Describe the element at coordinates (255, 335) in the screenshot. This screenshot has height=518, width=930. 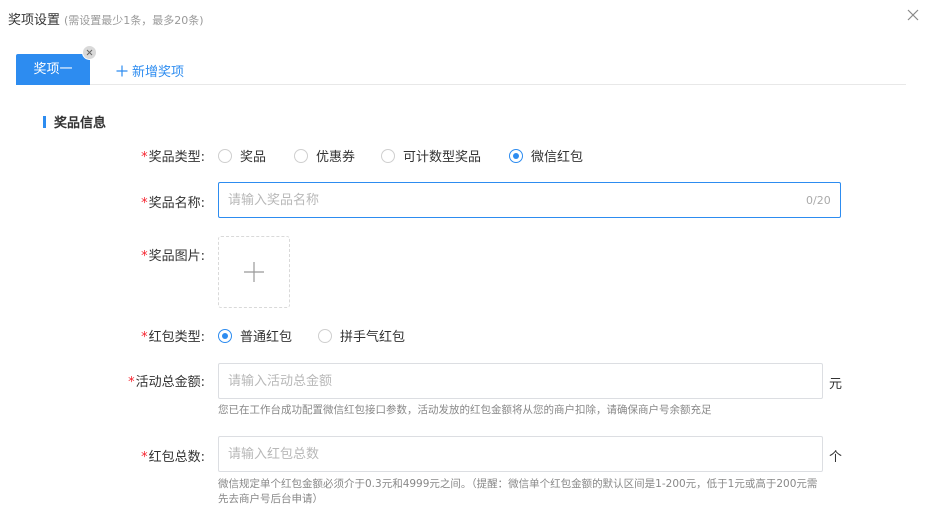
I see `envelope-type-option-normal: 普通红包` at that location.